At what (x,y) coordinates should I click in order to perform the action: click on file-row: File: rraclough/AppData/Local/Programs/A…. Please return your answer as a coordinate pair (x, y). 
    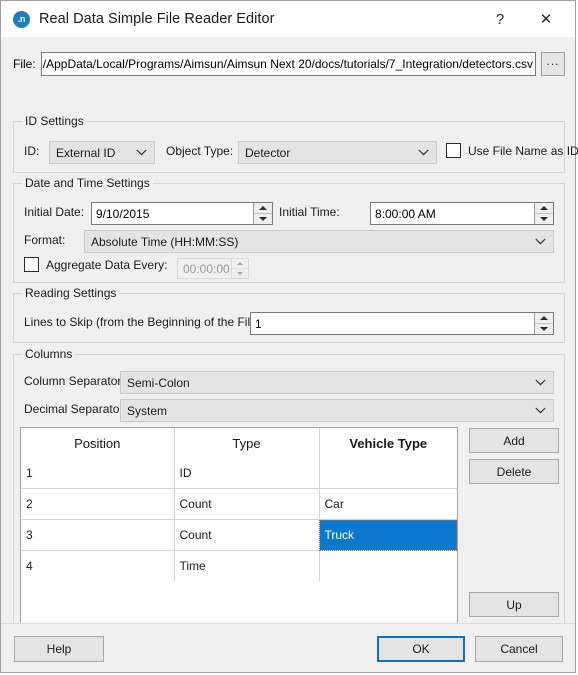
    Looking at the image, I should click on (289, 64).